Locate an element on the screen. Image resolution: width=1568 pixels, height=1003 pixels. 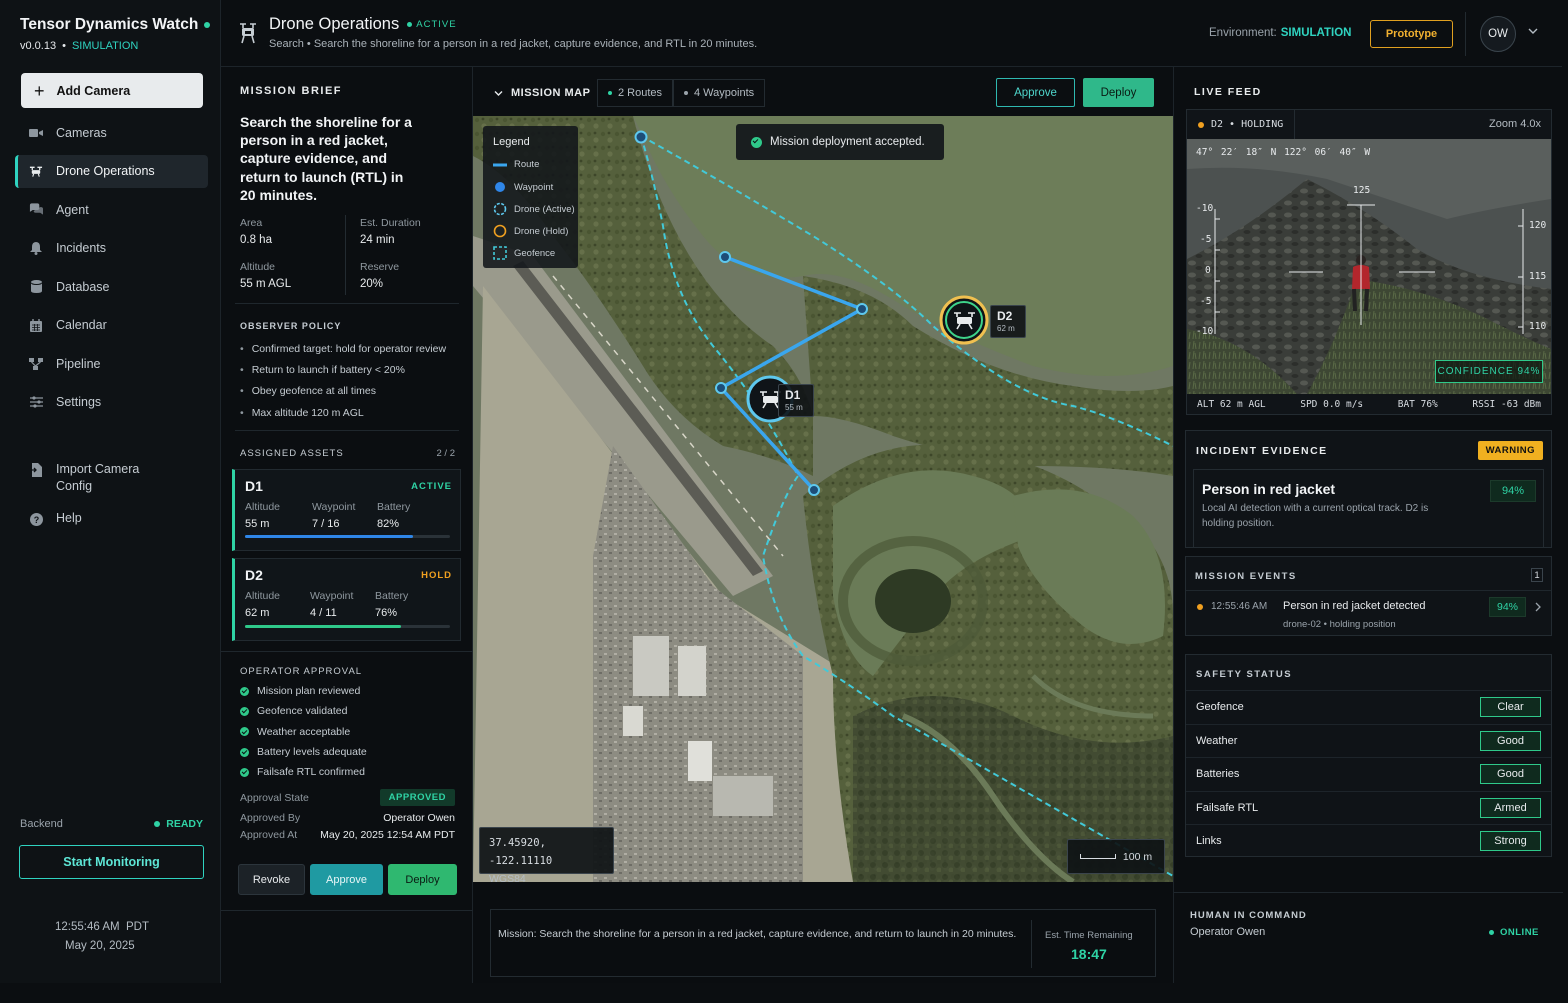
asset-battery: 76% is located at coordinates (386, 613).